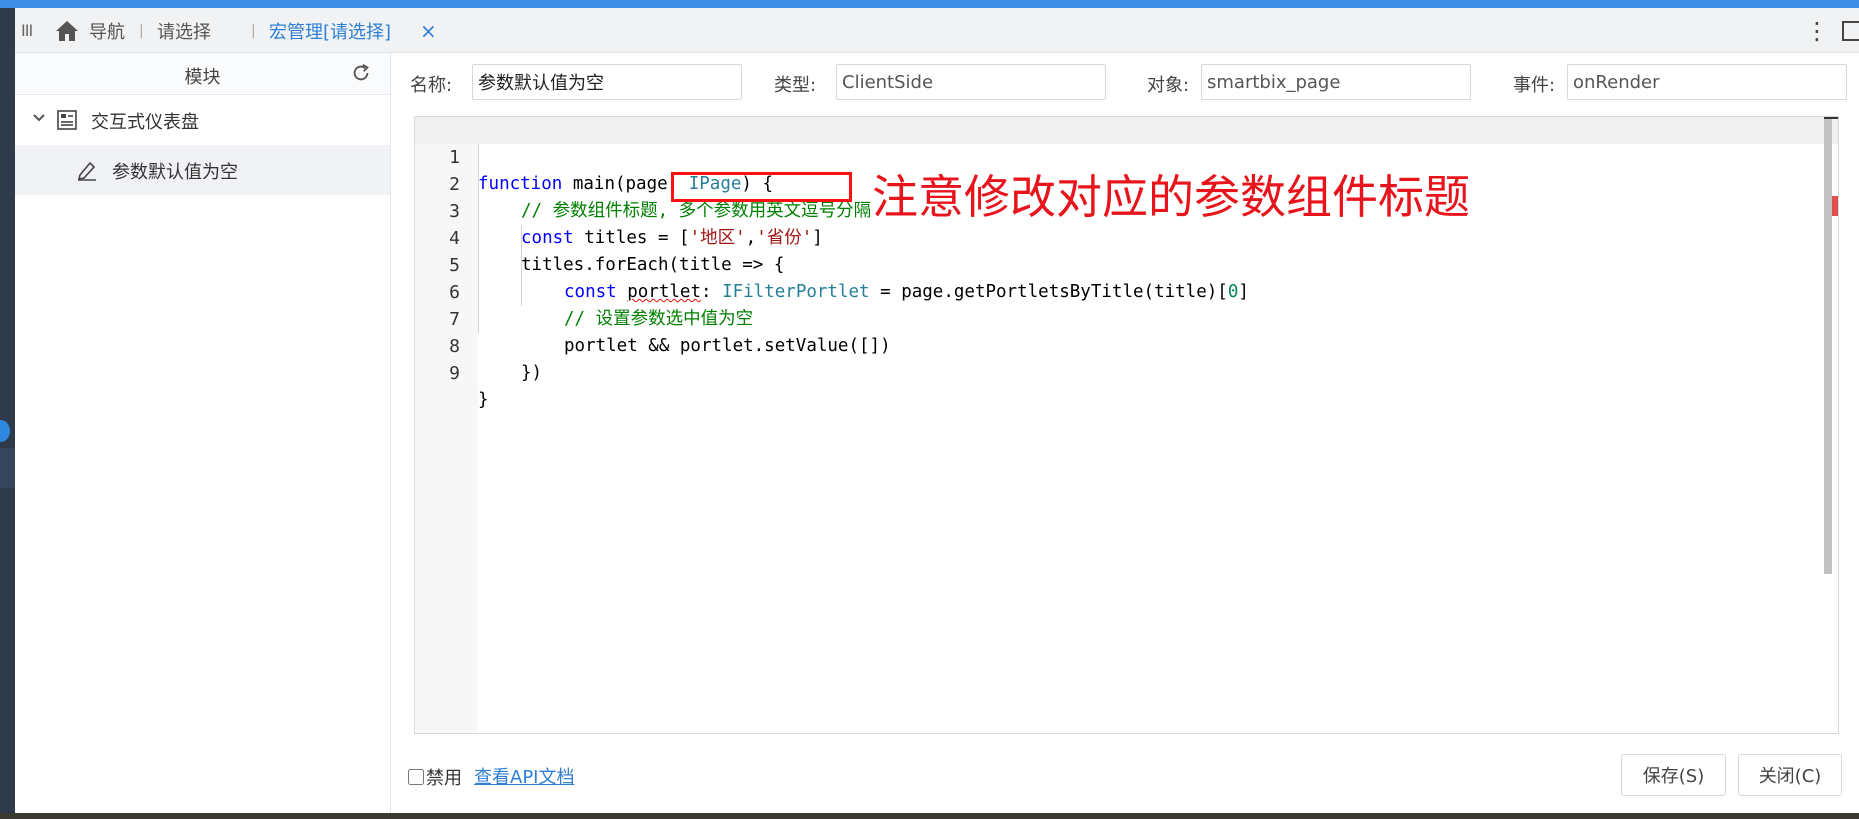  I want to click on chevron-down-icon, so click(39, 118).